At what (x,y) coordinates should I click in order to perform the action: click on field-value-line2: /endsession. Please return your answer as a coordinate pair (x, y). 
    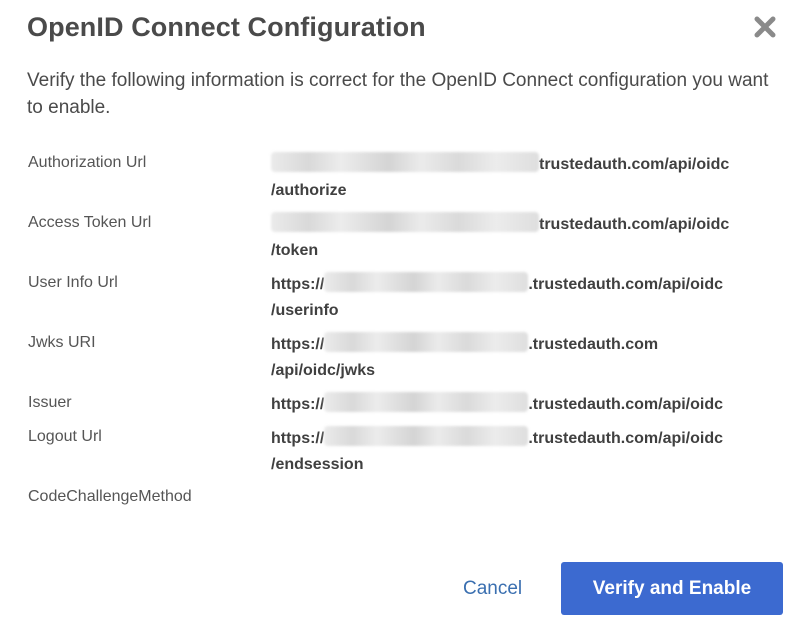
    Looking at the image, I should click on (317, 464).